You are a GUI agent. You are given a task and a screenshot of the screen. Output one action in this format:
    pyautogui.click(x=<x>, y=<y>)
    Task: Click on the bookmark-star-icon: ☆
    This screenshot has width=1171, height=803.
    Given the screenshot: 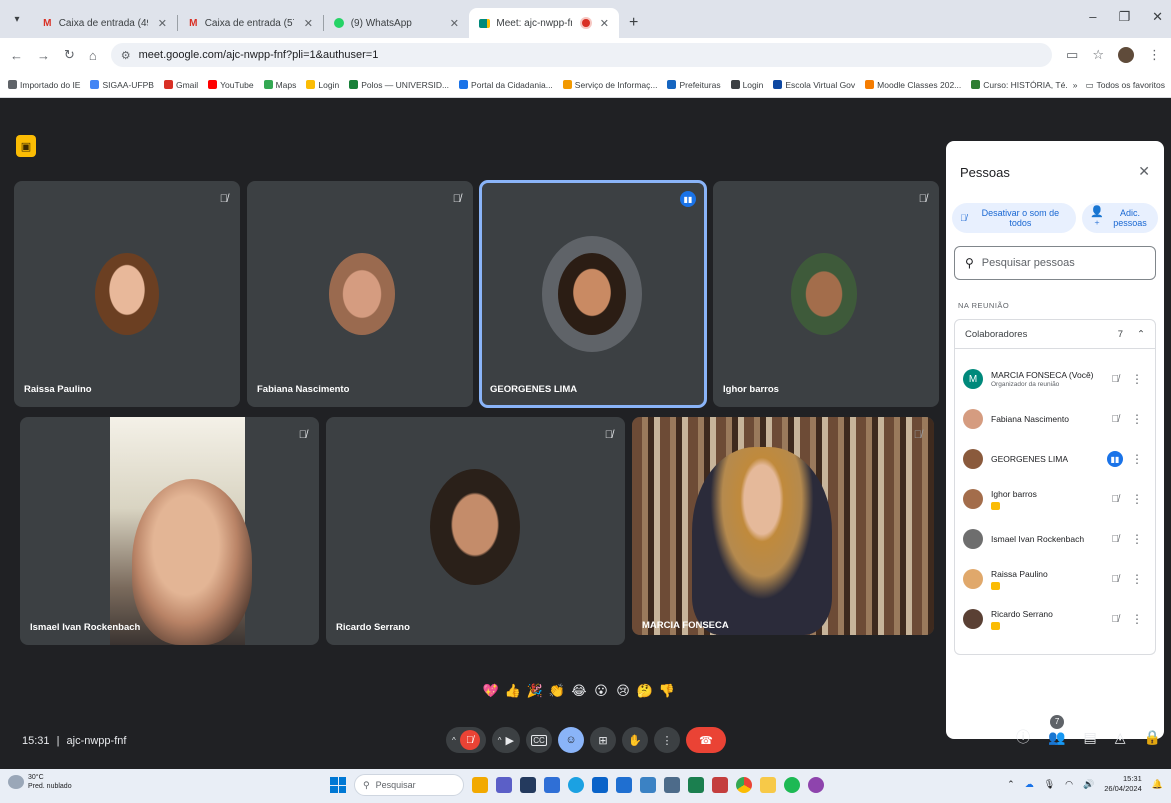 What is the action you would take?
    pyautogui.click(x=1098, y=55)
    